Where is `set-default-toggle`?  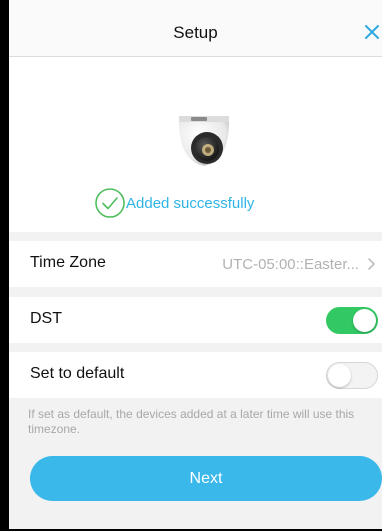
set-default-toggle is located at coordinates (352, 375).